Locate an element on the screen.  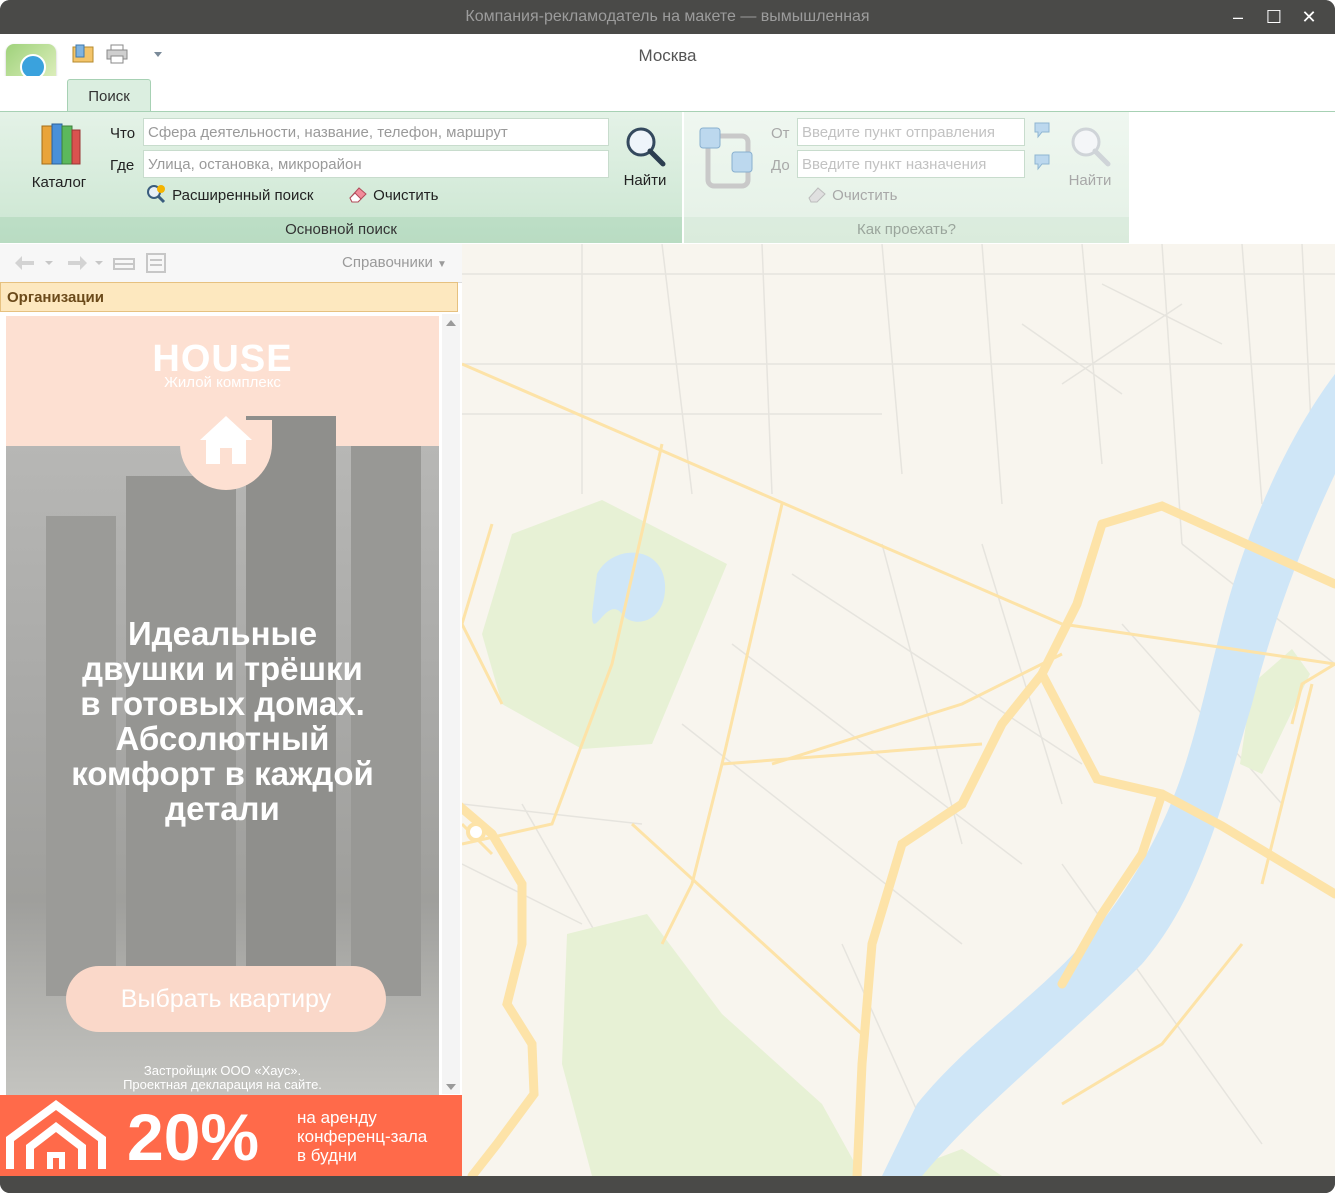
find-button: Найти is located at coordinates (645, 156).